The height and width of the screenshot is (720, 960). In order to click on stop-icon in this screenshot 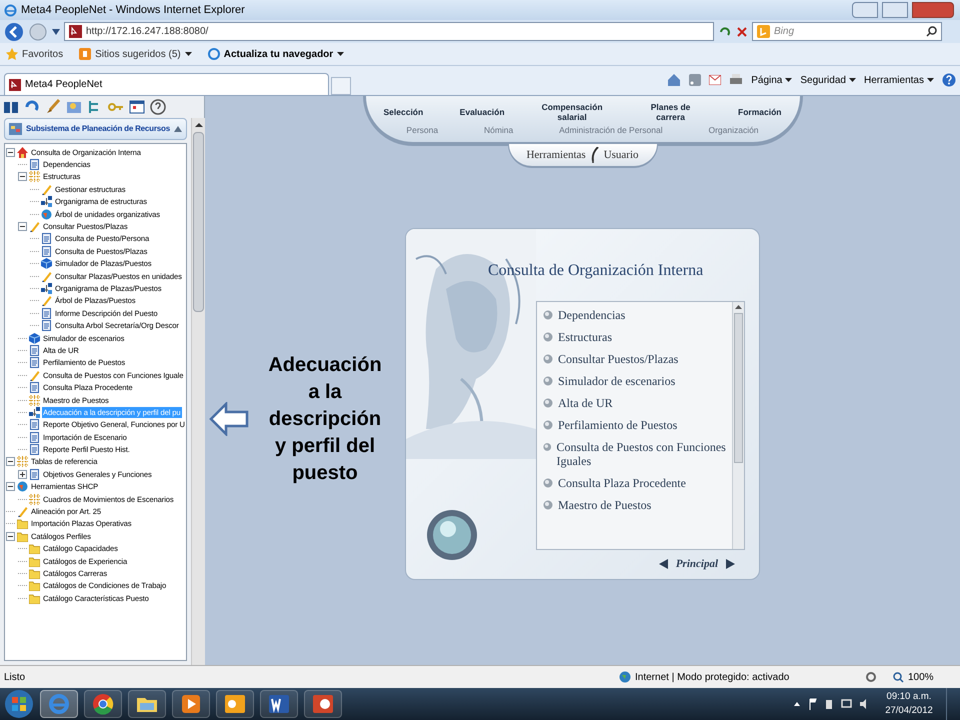, I will do `click(742, 32)`.